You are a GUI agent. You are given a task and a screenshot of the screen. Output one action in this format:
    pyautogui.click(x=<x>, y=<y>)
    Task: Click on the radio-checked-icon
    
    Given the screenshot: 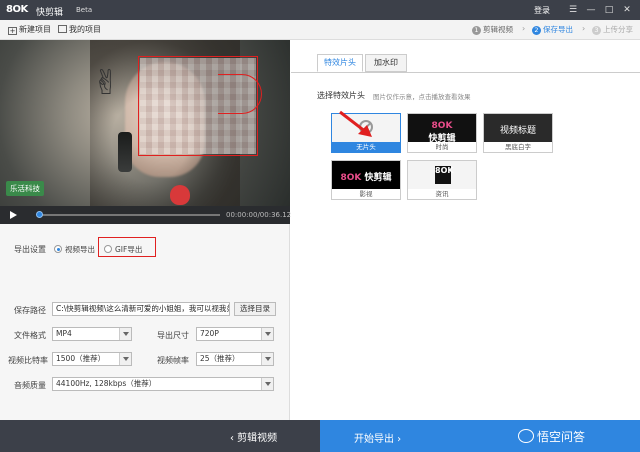 What is the action you would take?
    pyautogui.click(x=58, y=249)
    